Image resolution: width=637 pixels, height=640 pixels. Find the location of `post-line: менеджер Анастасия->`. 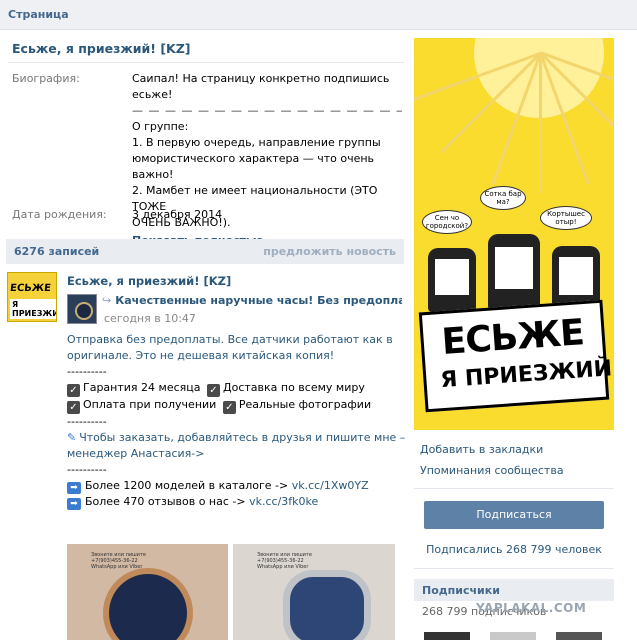

post-line: менеджер Анастасия-> is located at coordinates (136, 453).